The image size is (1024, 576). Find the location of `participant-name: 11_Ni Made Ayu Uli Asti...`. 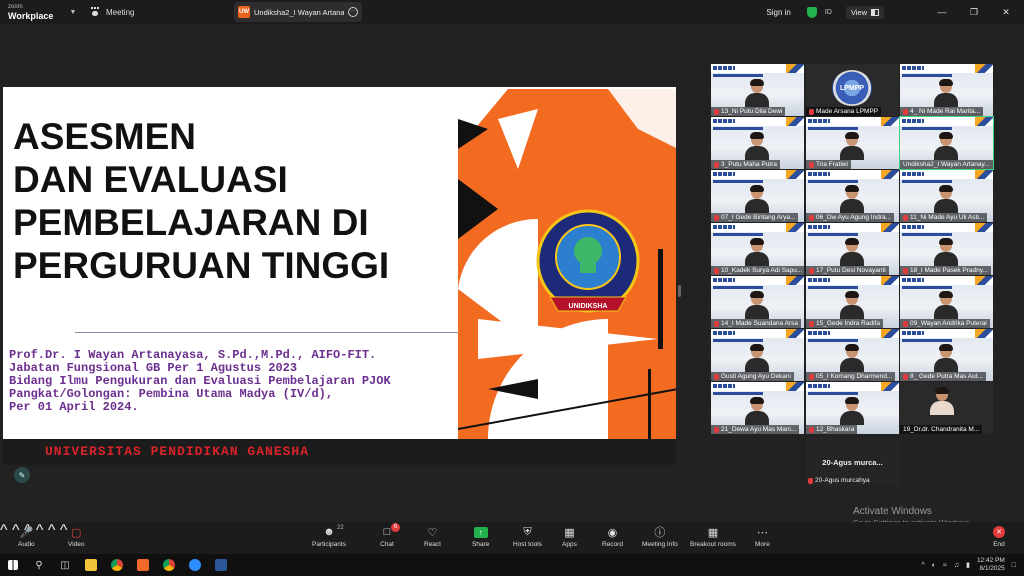

participant-name: 11_Ni Made Ayu Uli Asti... is located at coordinates (944, 217).